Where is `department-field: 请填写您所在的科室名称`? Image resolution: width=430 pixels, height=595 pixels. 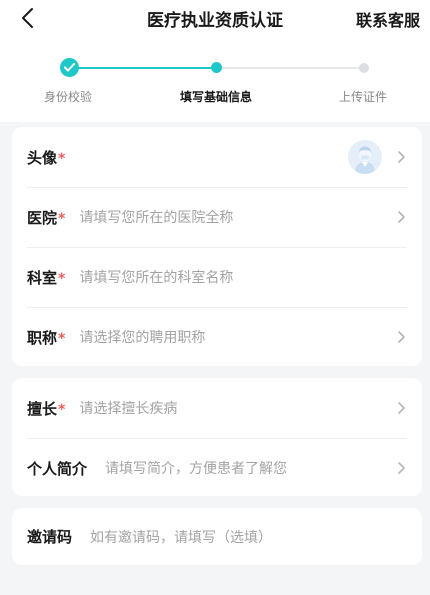
department-field: 请填写您所在的科室名称 is located at coordinates (156, 277).